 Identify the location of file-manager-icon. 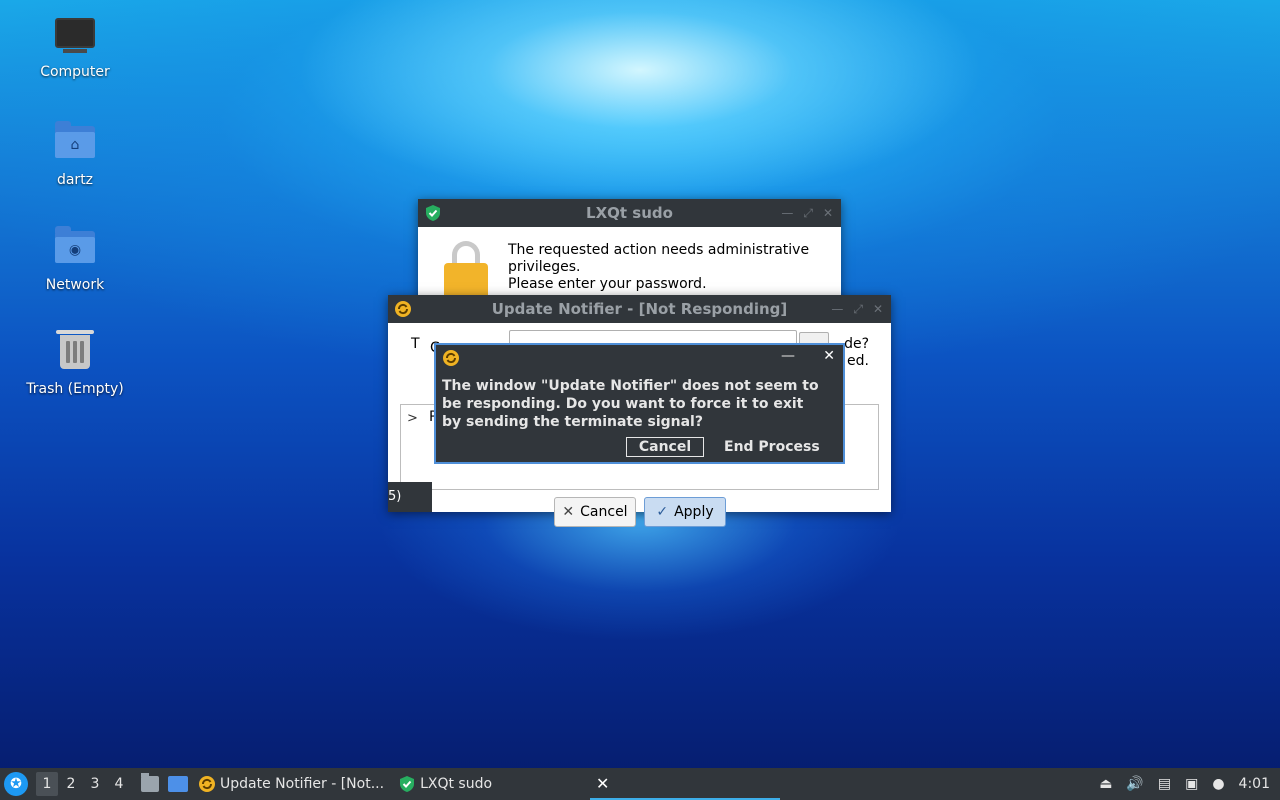
(150, 782).